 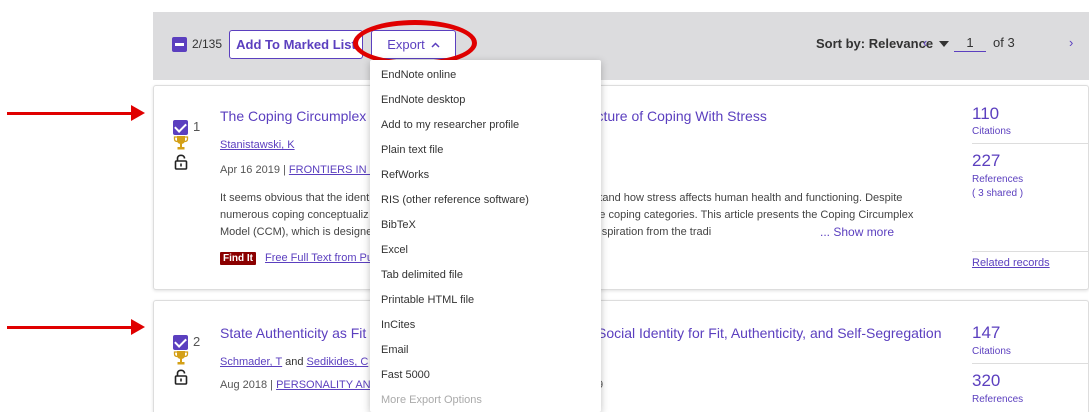 What do you see at coordinates (254, 170) in the screenshot?
I see `publication-date: Apr 16 2019 |` at bounding box center [254, 170].